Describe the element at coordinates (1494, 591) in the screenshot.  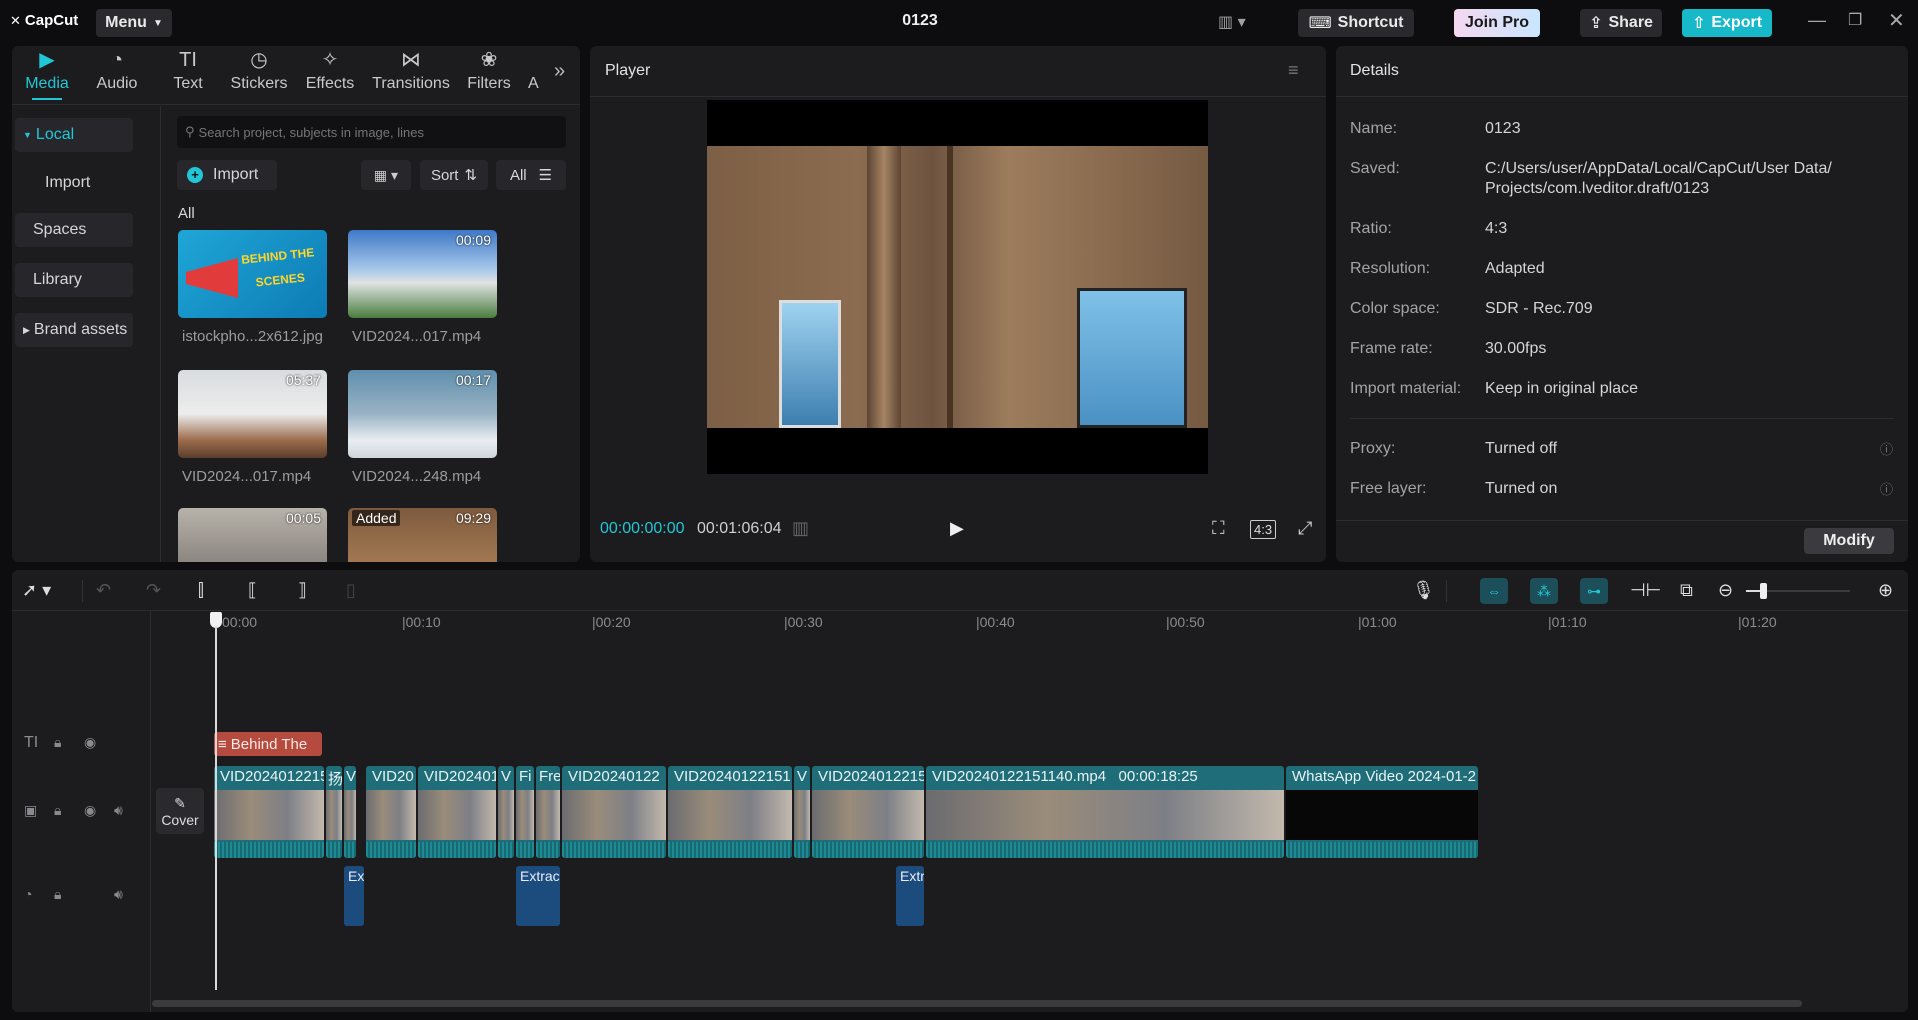
I see `magnet-snap-icon: ⇔` at that location.